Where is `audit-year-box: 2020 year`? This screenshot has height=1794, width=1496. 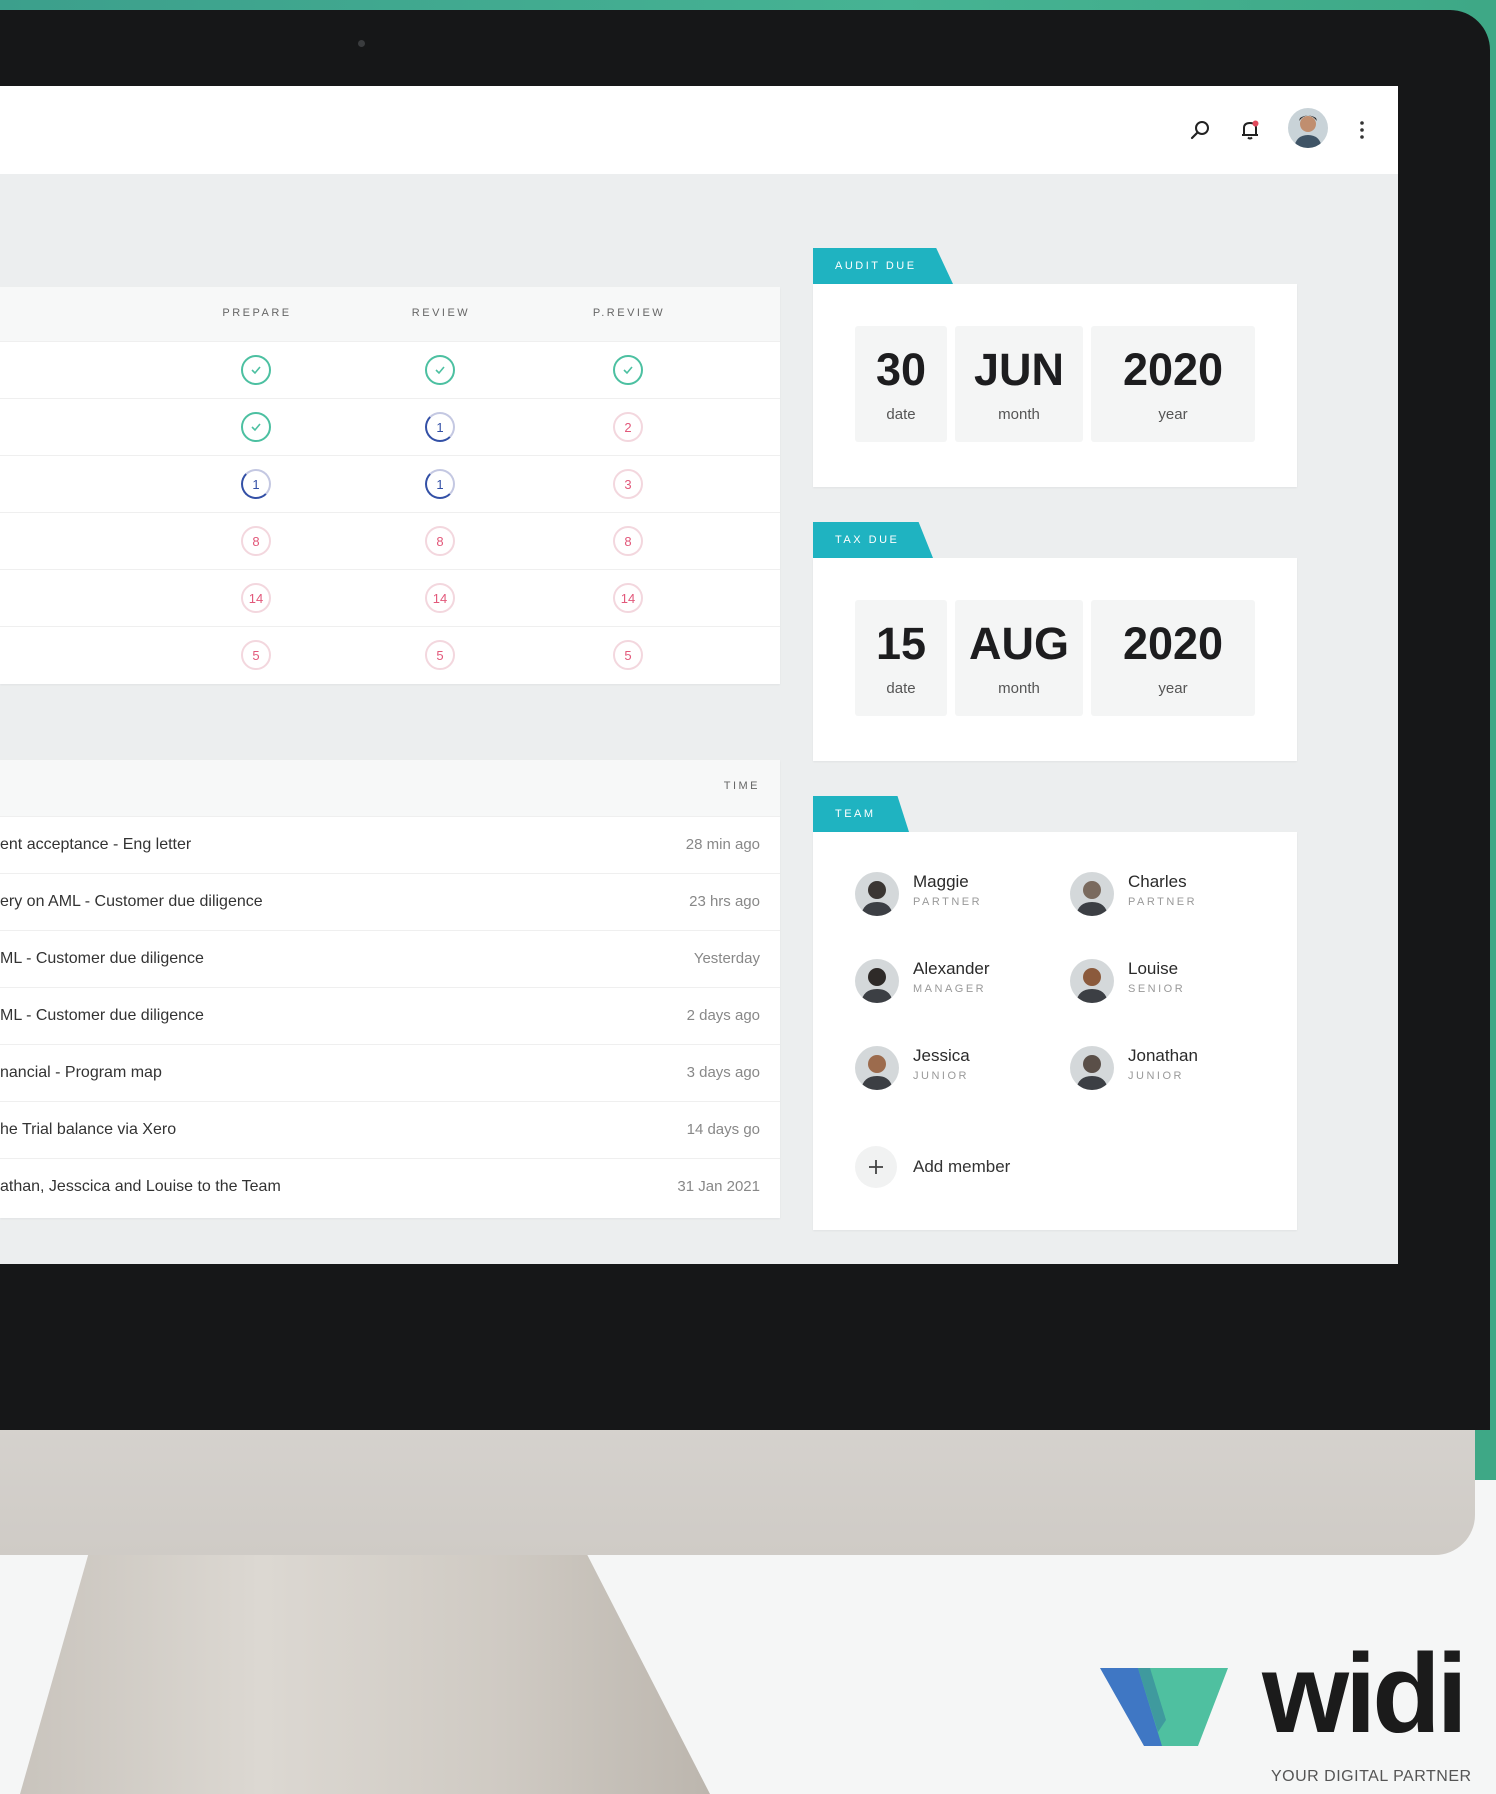
audit-year-box: 2020 year is located at coordinates (1173, 384).